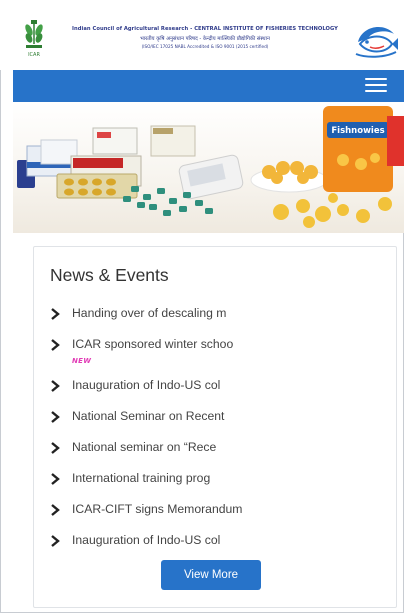 The image size is (404, 613). What do you see at coordinates (218, 485) in the screenshot?
I see `news-item: International training prog` at bounding box center [218, 485].